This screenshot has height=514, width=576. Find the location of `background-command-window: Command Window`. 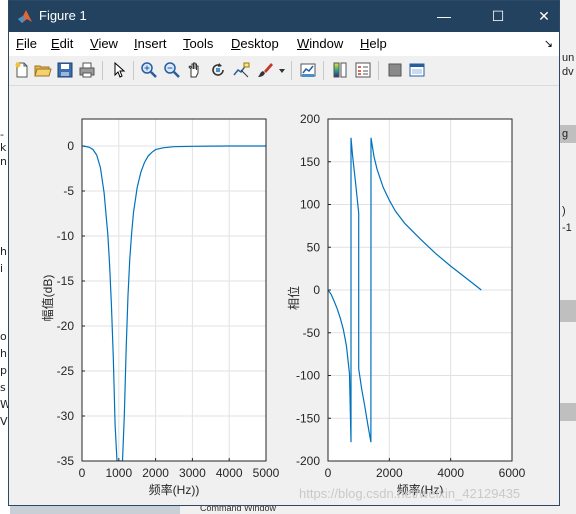

background-command-window: Command Window is located at coordinates (370, 508).